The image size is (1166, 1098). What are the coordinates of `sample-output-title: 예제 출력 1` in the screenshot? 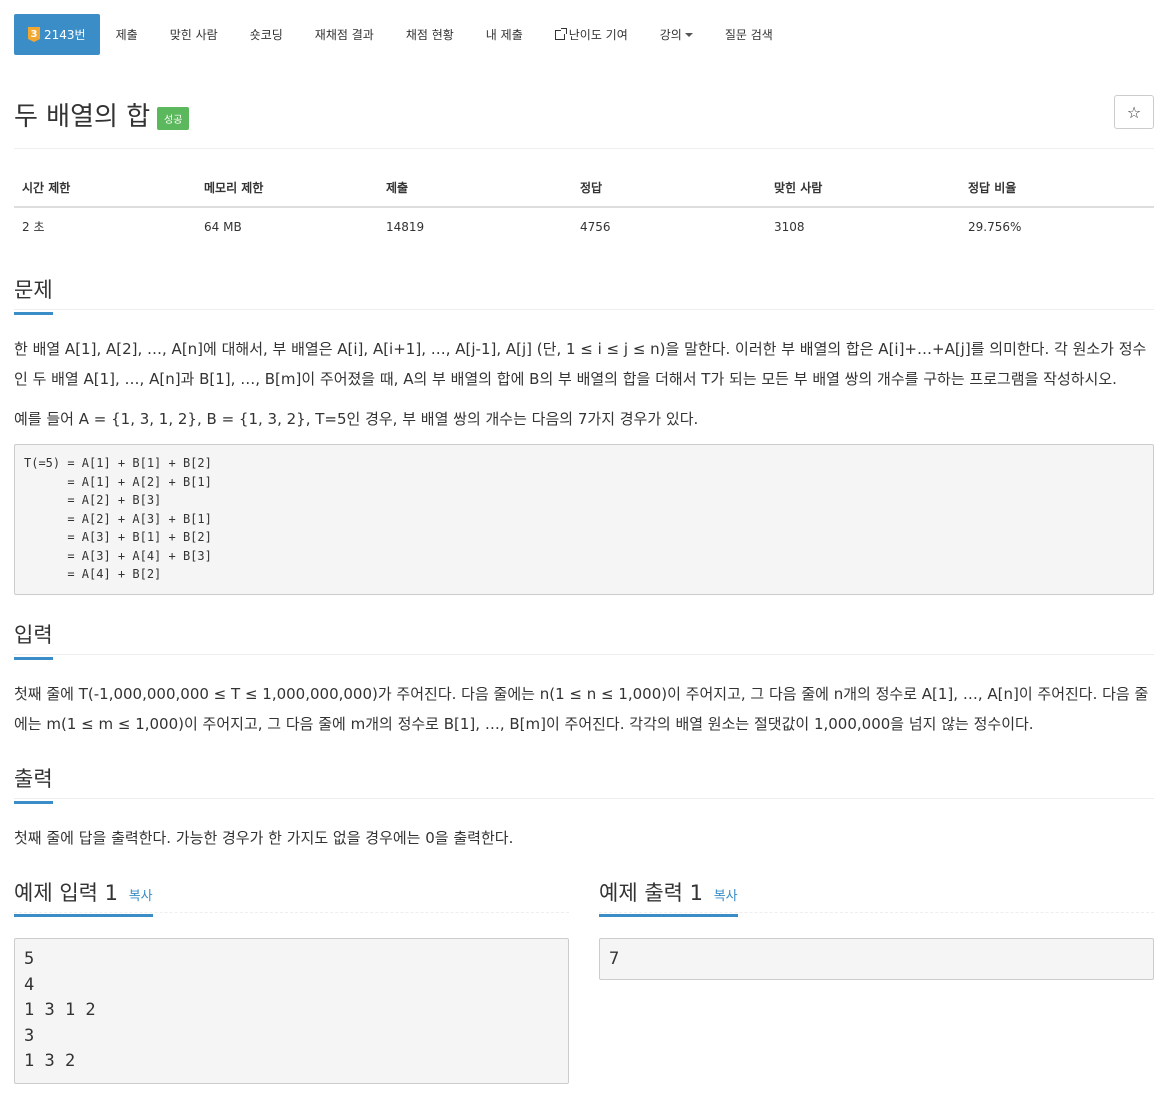 It's located at (651, 893).